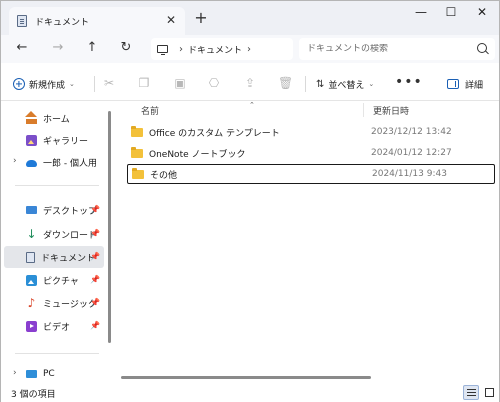 This screenshot has width=500, height=402. Describe the element at coordinates (109, 83) in the screenshot. I see `cut-icon: ✂` at that location.